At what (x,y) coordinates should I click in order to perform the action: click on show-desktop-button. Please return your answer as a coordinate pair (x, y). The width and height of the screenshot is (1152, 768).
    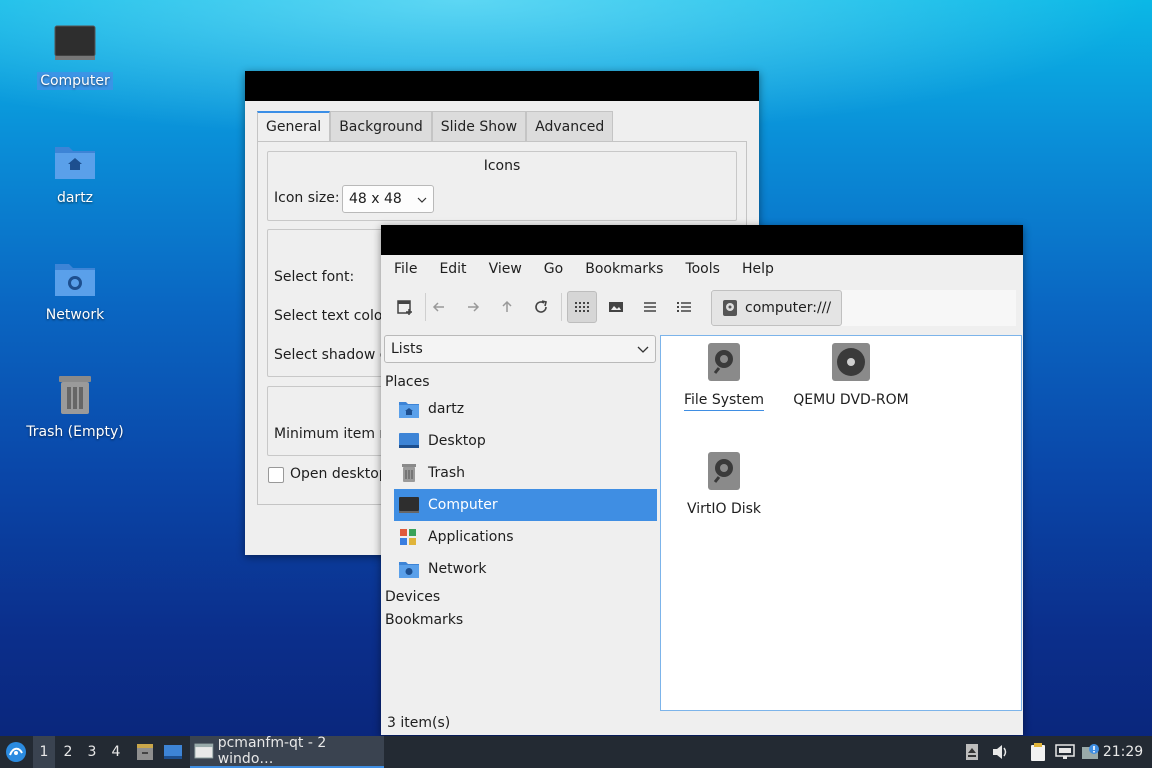
    Looking at the image, I should click on (173, 752).